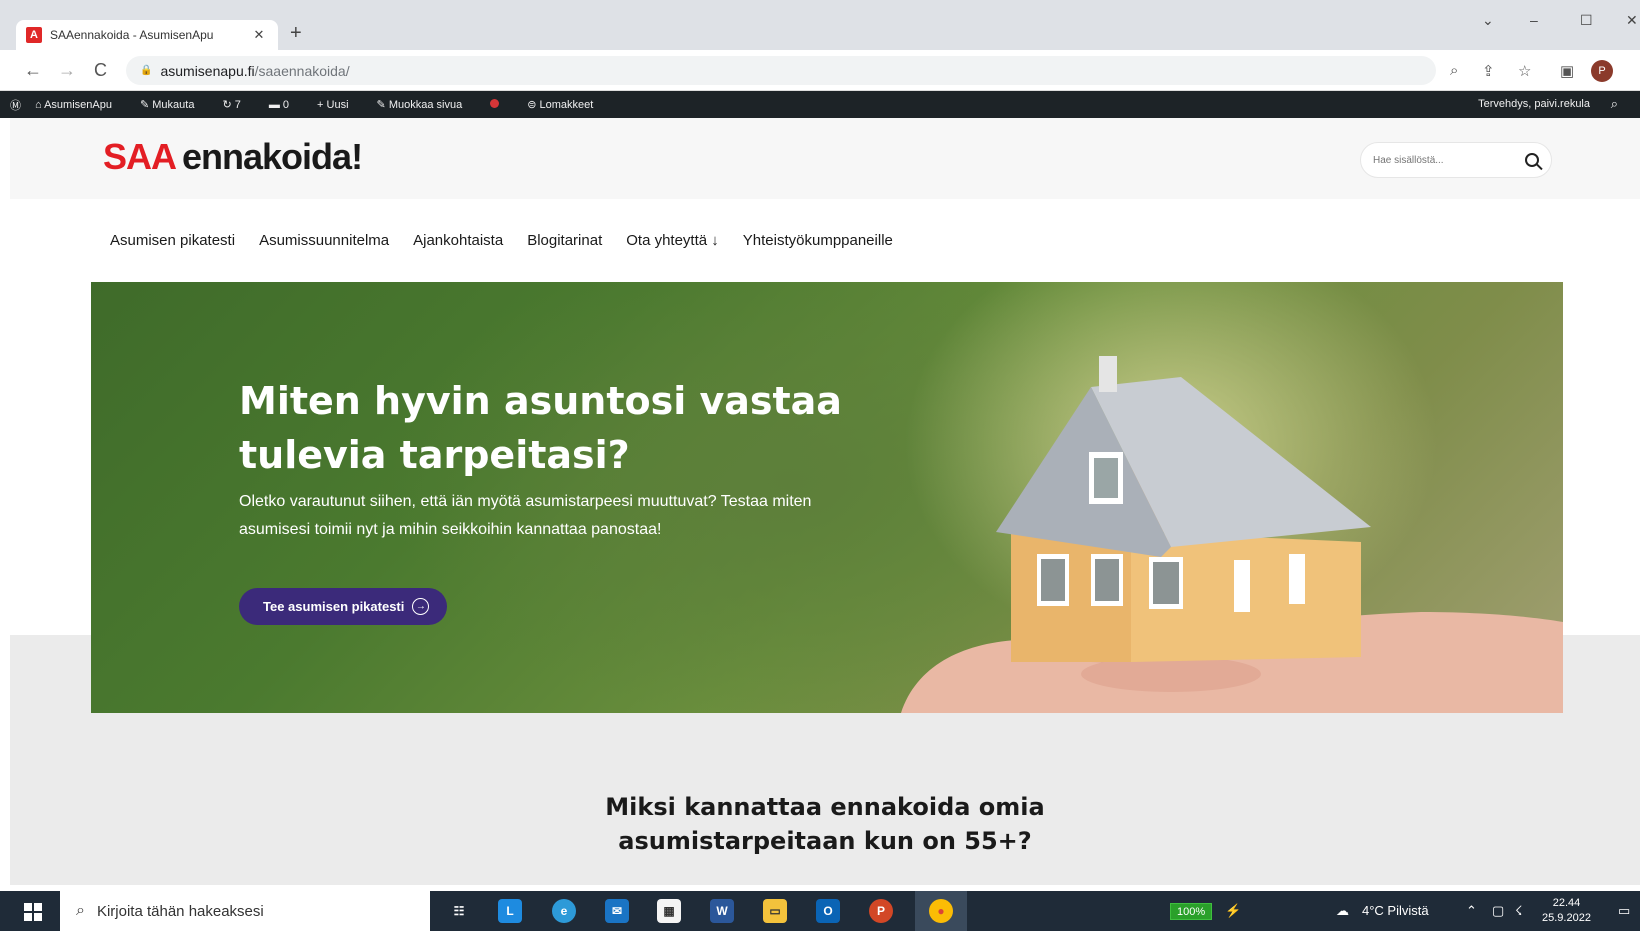 This screenshot has width=1640, height=931. I want to click on nav-ota-yhteytta: Ota yhteyttä ↓, so click(672, 240).